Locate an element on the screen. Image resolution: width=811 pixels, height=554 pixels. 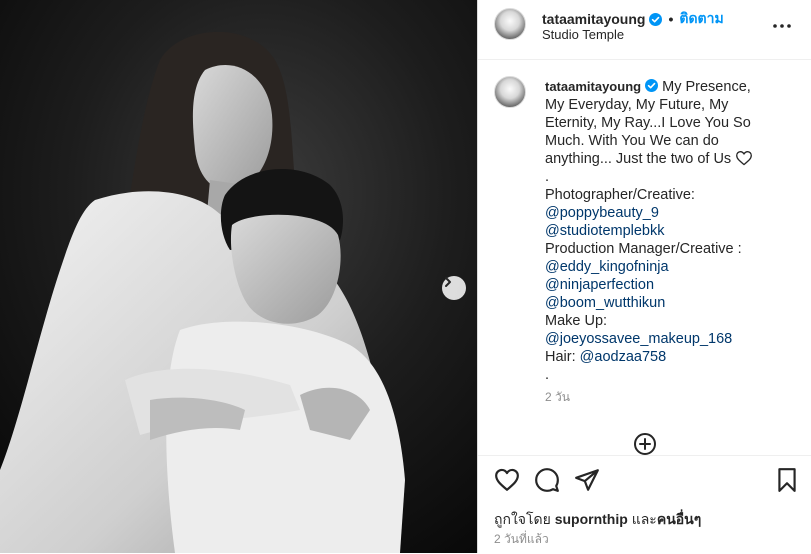
post-date: 2 วันที่แล้ว is located at coordinates (521, 539).